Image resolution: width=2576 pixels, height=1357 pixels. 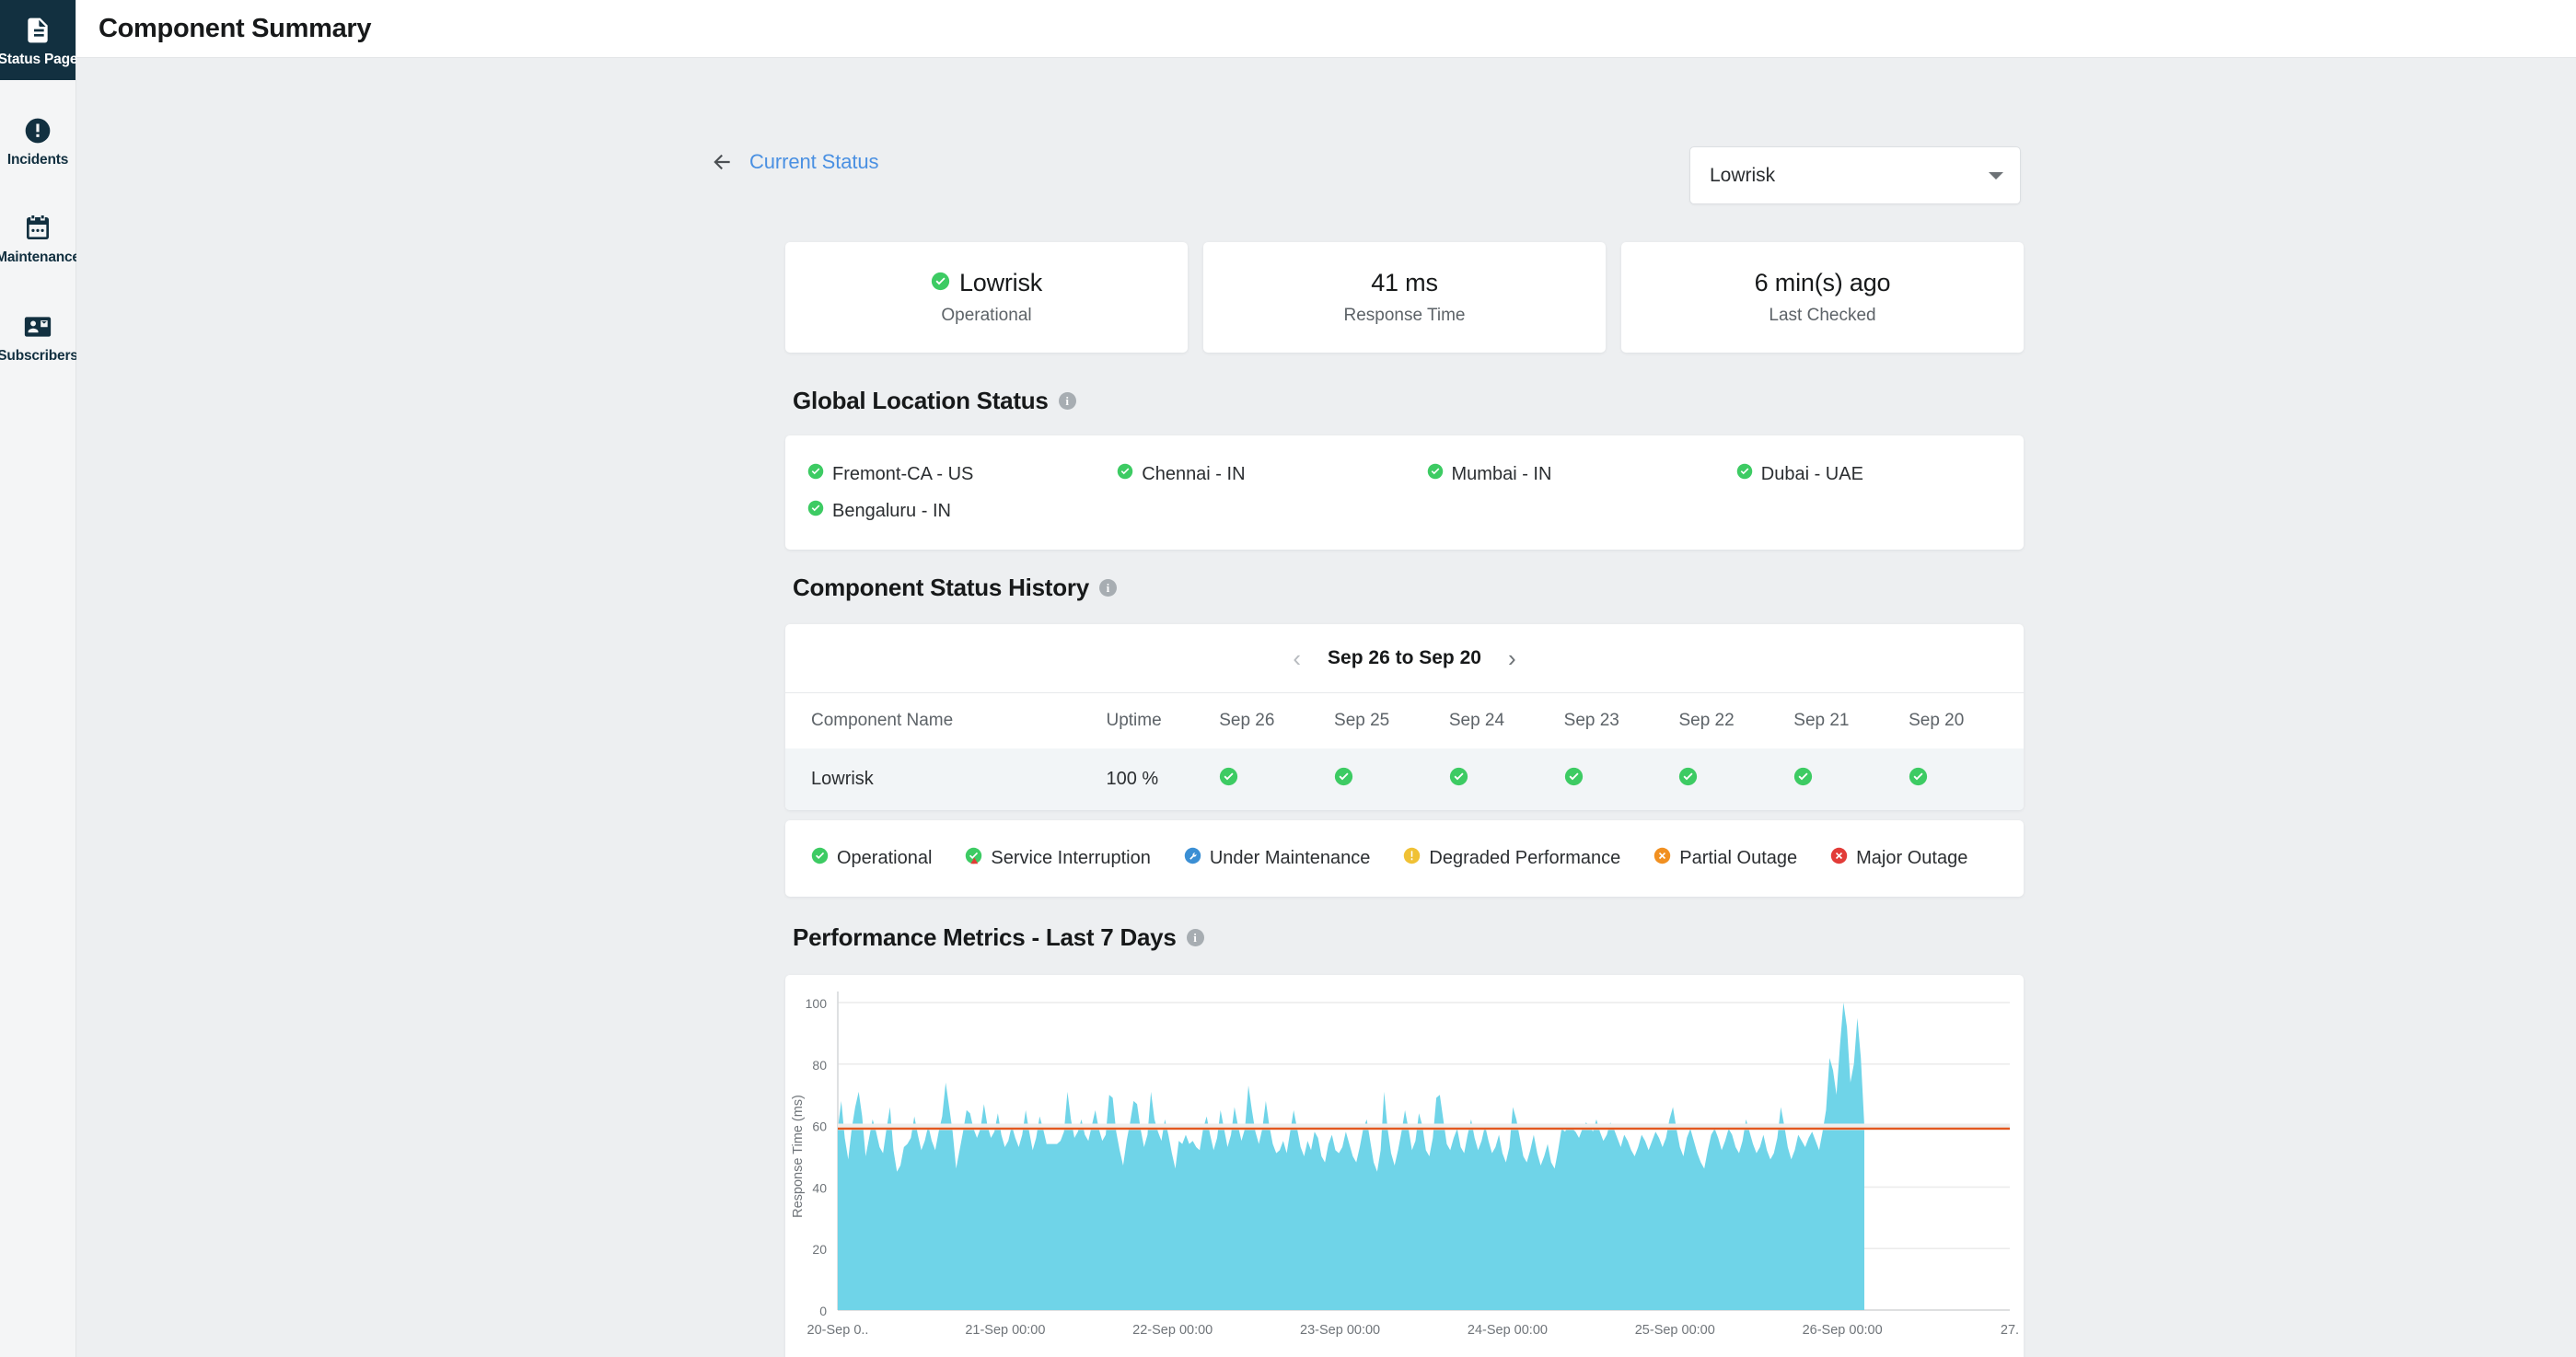 I want to click on response-time-card: 41 ms Response Time, so click(x=1404, y=297).